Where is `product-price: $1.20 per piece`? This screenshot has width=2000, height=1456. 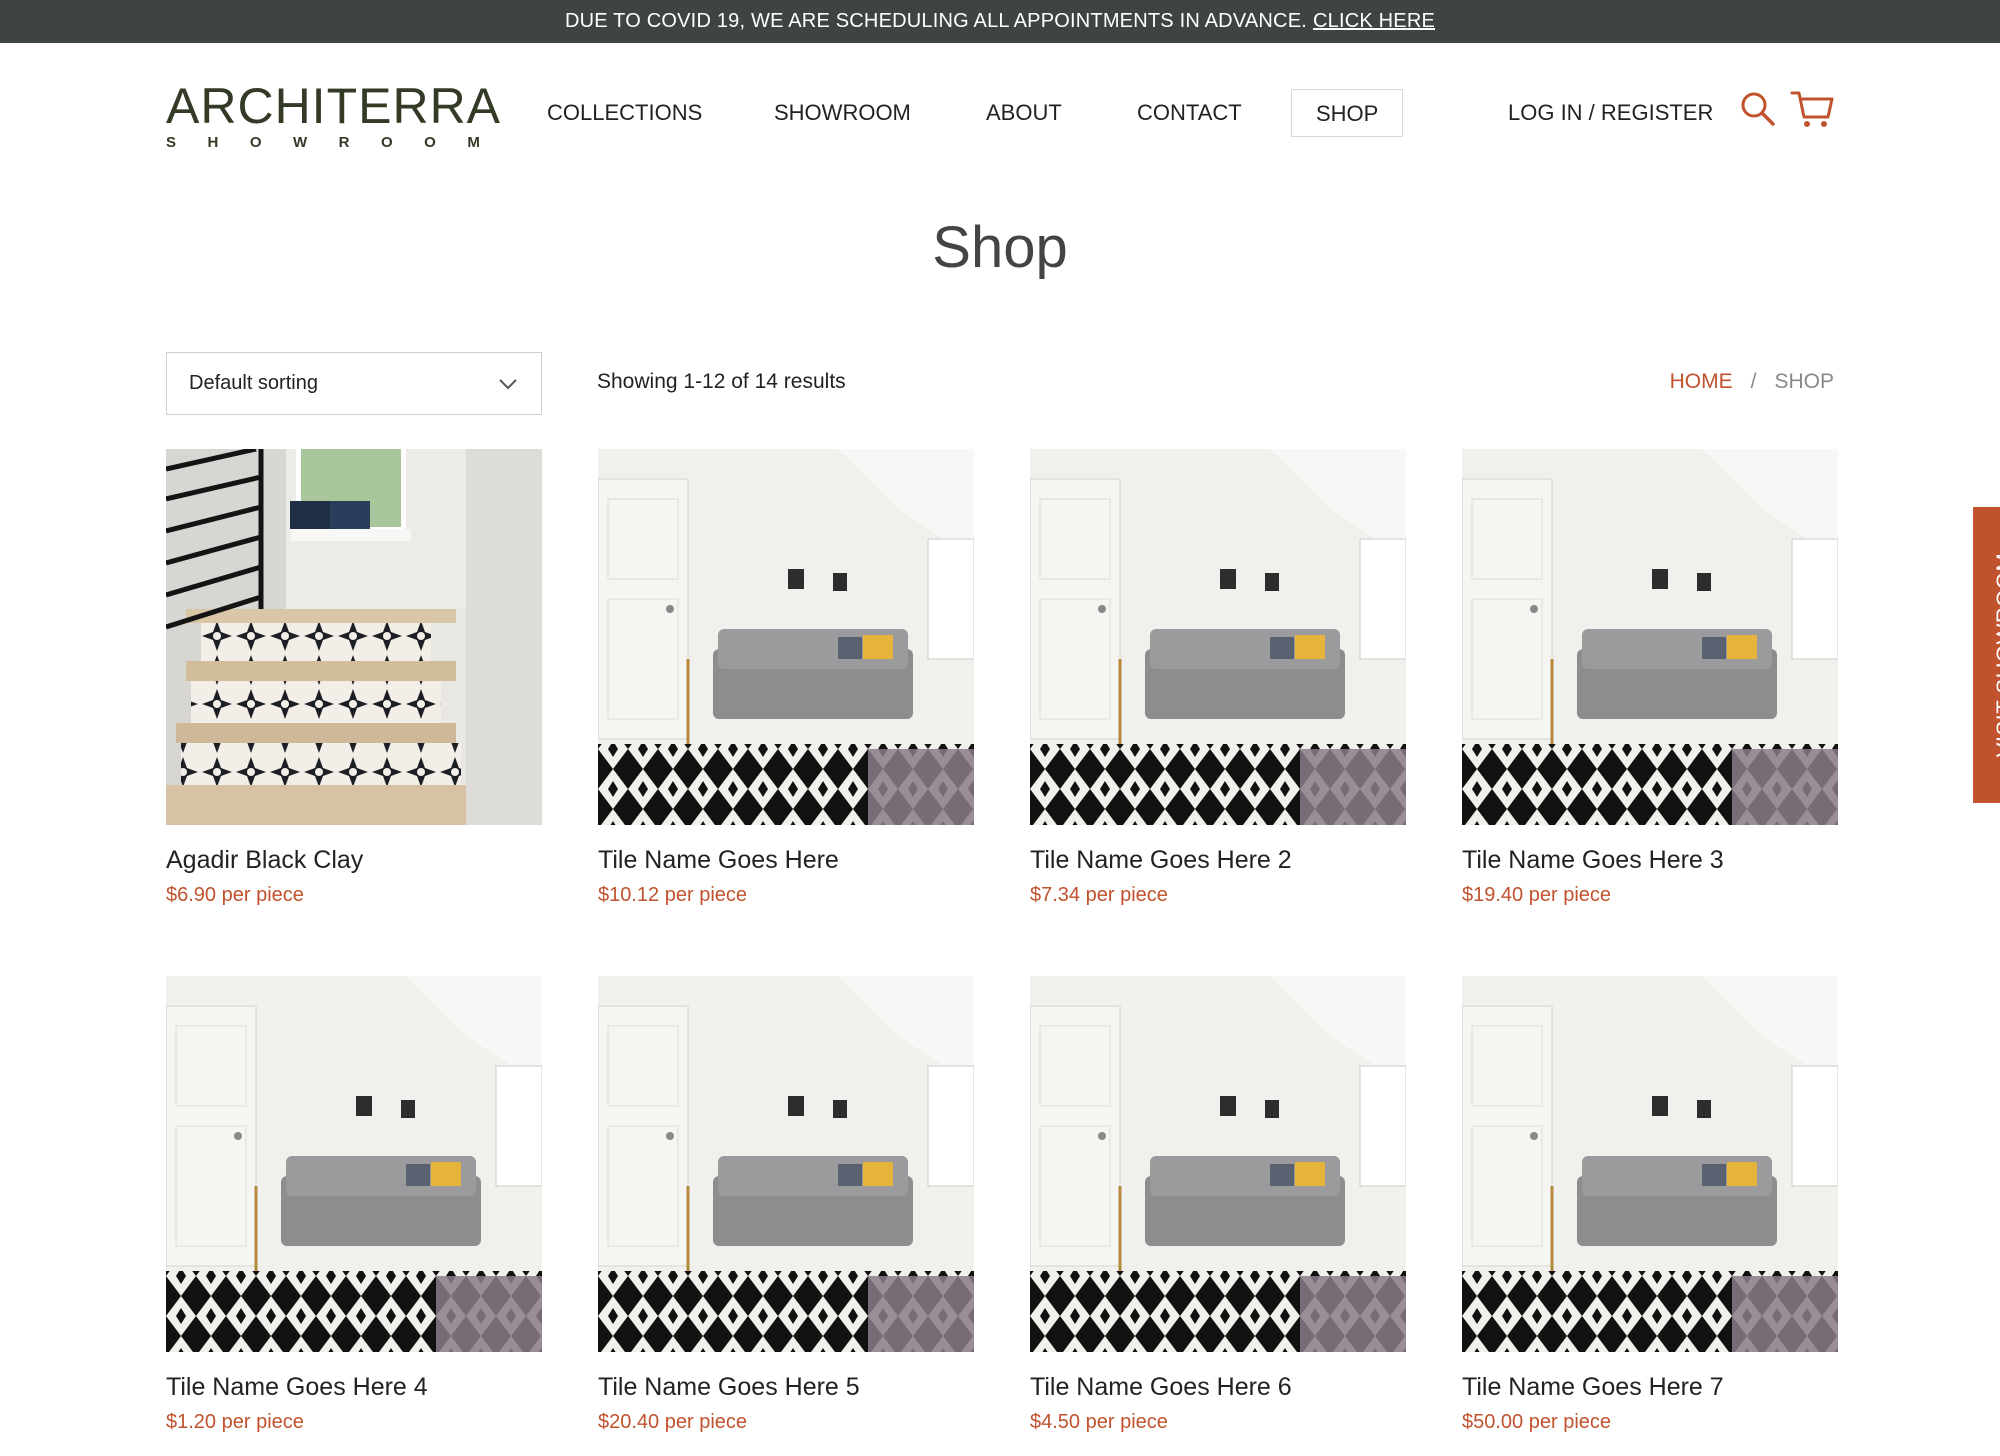
product-price: $1.20 per piece is located at coordinates (235, 1422).